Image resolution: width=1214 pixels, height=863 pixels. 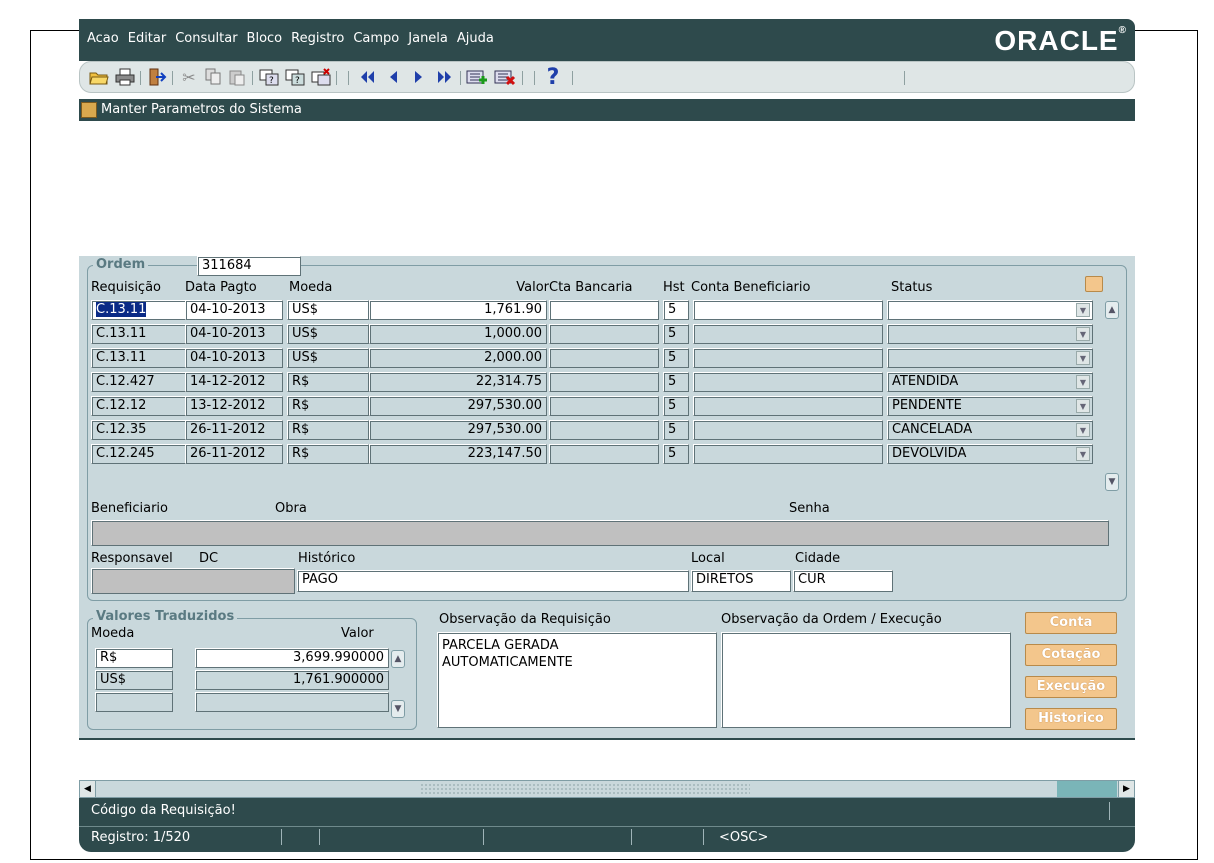 What do you see at coordinates (445, 77) in the screenshot?
I see `last-record-icon` at bounding box center [445, 77].